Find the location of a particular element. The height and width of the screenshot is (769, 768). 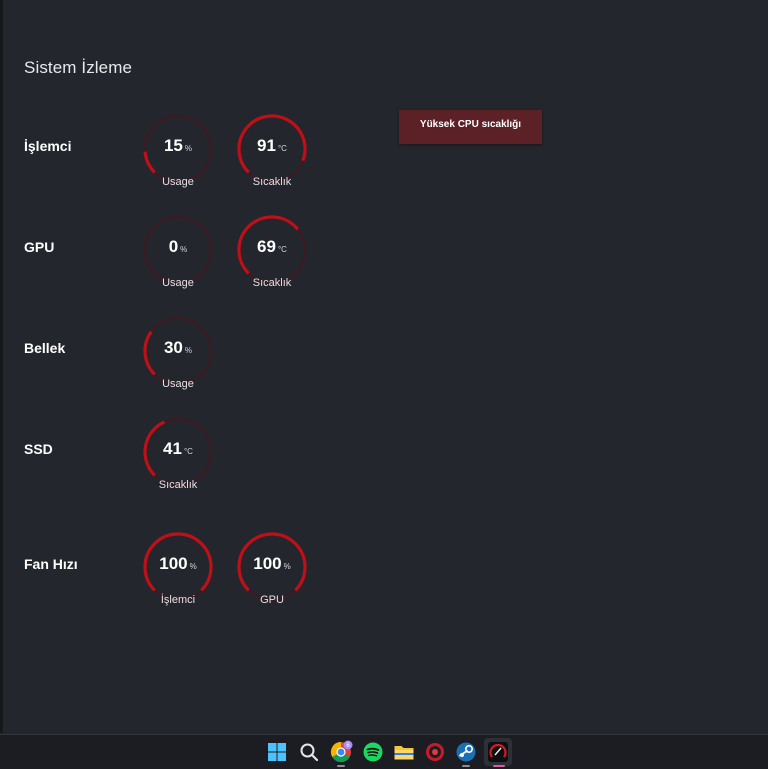

gauge-value: 69 °C is located at coordinates (272, 247).